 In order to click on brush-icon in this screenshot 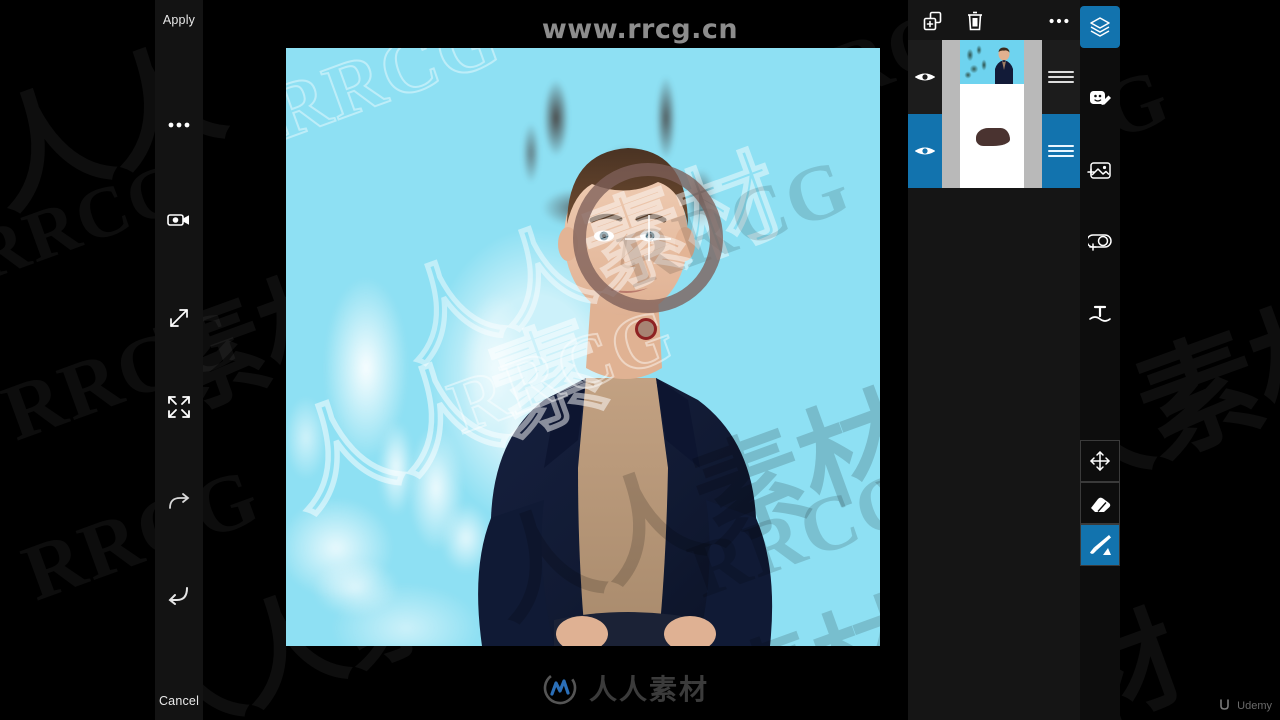, I will do `click(1100, 545)`.